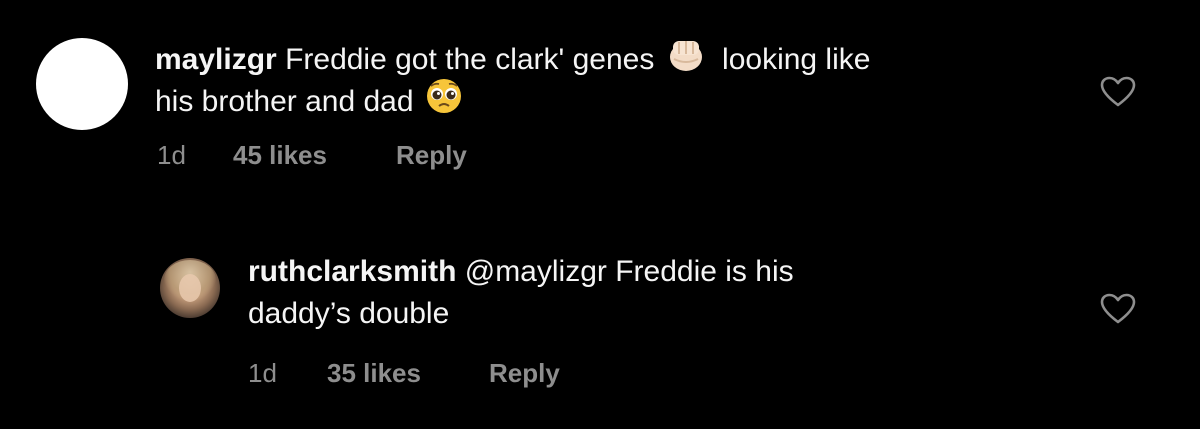 This screenshot has height=429, width=1200. What do you see at coordinates (796, 59) in the screenshot?
I see `comment-body-cont: looking like` at bounding box center [796, 59].